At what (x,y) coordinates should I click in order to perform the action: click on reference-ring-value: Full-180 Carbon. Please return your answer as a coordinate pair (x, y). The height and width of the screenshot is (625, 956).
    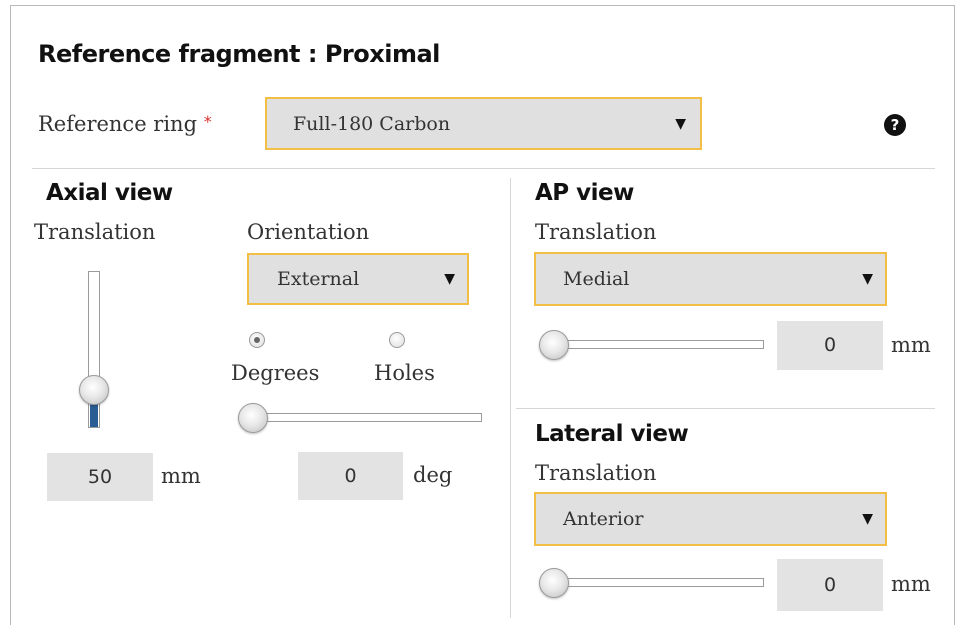
    Looking at the image, I should click on (372, 123).